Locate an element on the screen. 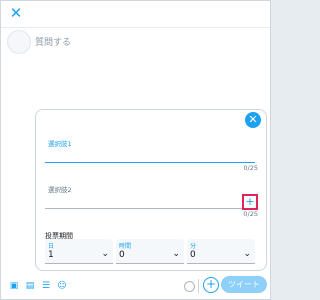 The width and height of the screenshot is (320, 300). question-input: 質問する is located at coordinates (53, 41).